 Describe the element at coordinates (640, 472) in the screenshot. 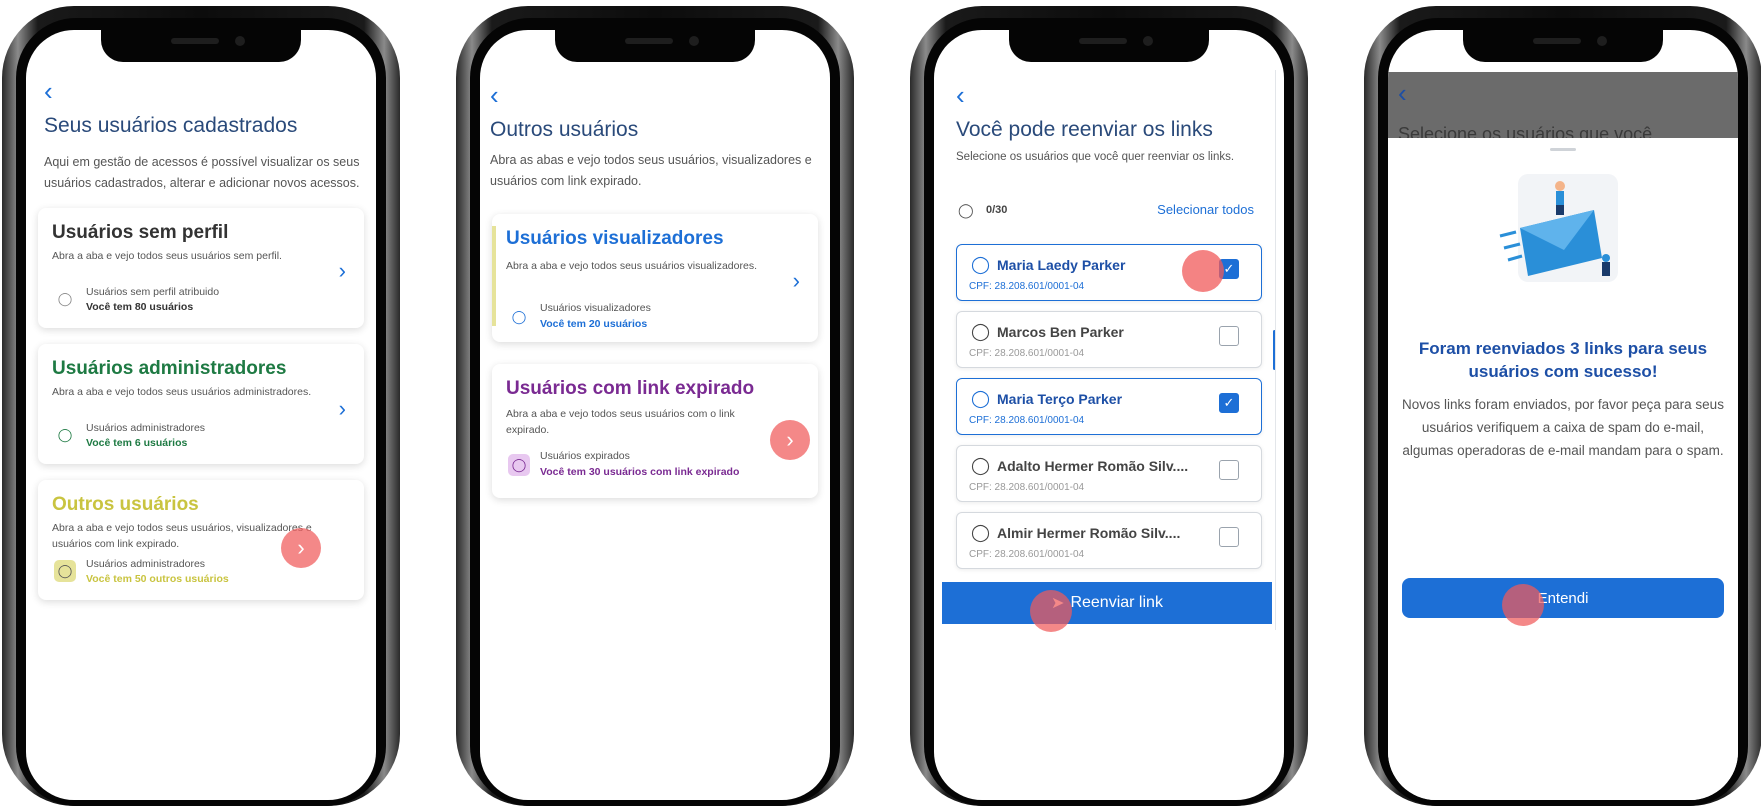

I see `stat-value: Você tem 30 usuários com link expirado` at that location.